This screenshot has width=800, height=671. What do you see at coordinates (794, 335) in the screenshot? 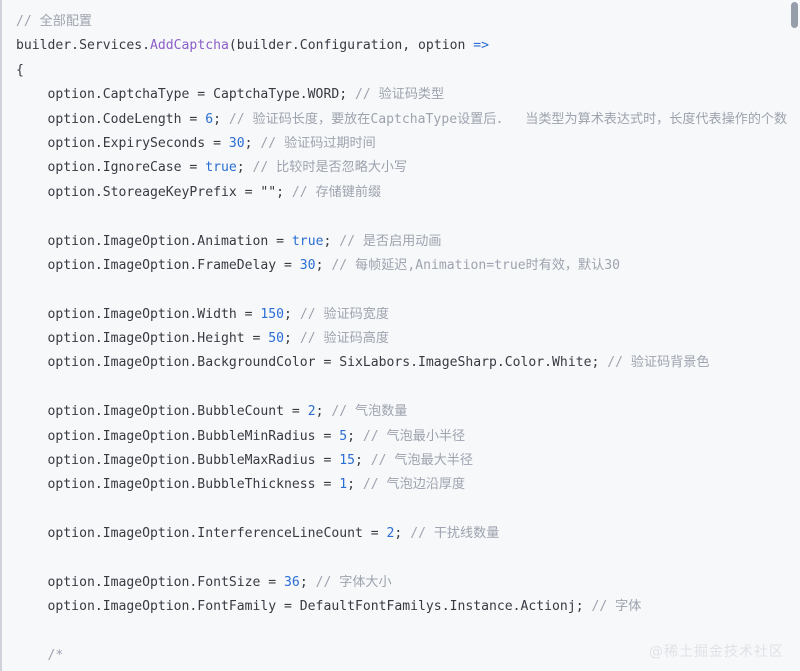
I see `vertical-scrollbar-track` at bounding box center [794, 335].